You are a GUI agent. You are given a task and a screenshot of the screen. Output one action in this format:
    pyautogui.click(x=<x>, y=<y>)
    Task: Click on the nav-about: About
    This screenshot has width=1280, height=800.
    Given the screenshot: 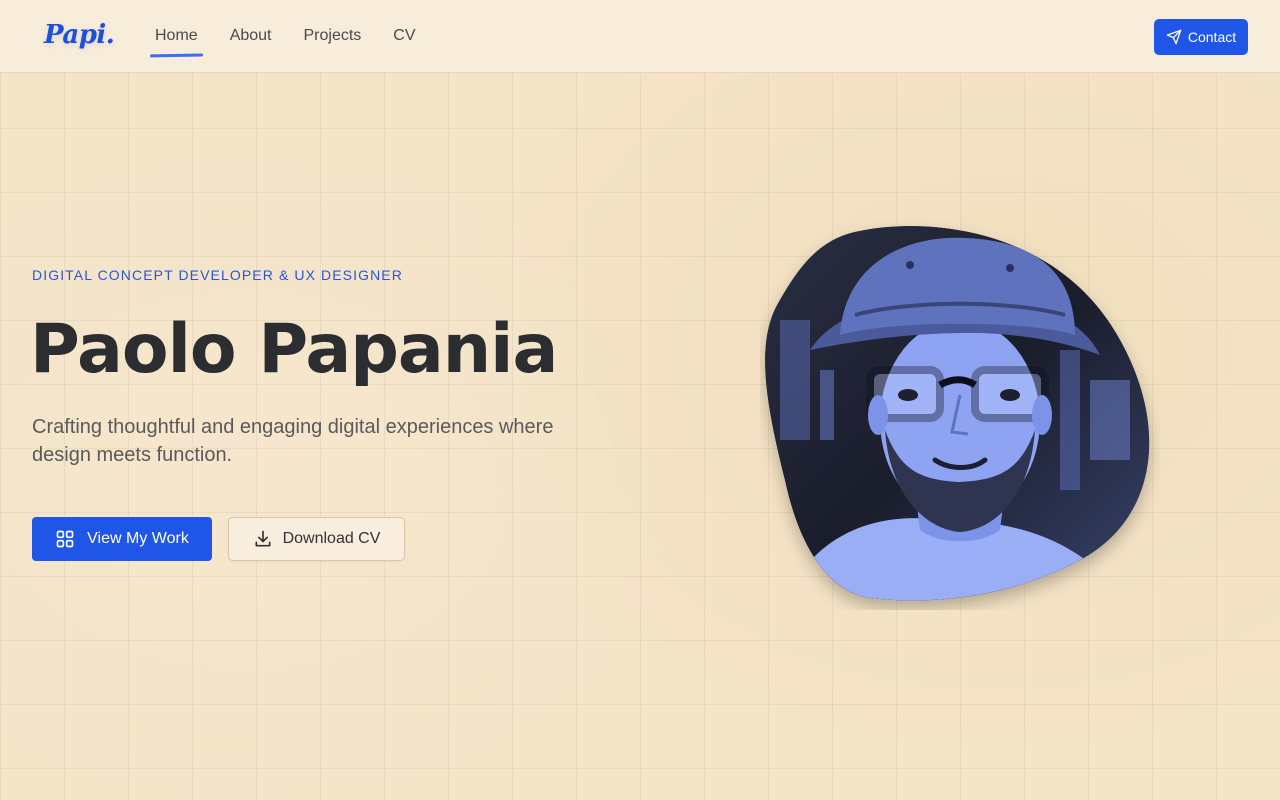 What is the action you would take?
    pyautogui.click(x=251, y=36)
    